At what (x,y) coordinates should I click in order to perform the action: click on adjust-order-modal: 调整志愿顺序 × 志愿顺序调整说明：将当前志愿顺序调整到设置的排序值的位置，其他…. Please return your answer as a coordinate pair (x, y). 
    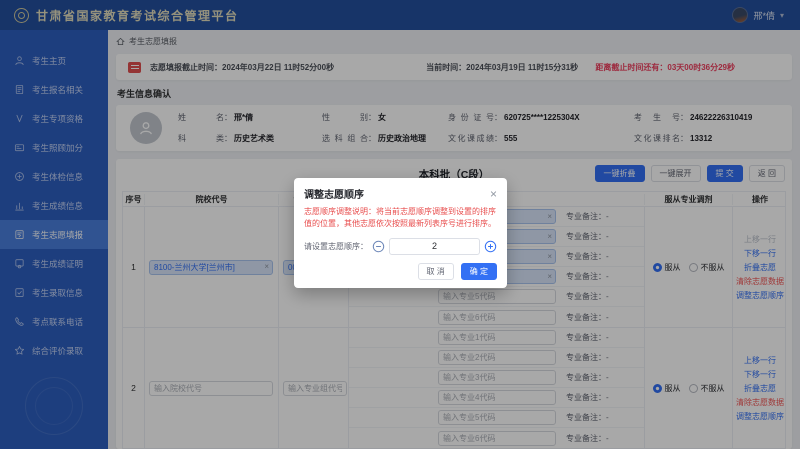
    Looking at the image, I should click on (400, 233).